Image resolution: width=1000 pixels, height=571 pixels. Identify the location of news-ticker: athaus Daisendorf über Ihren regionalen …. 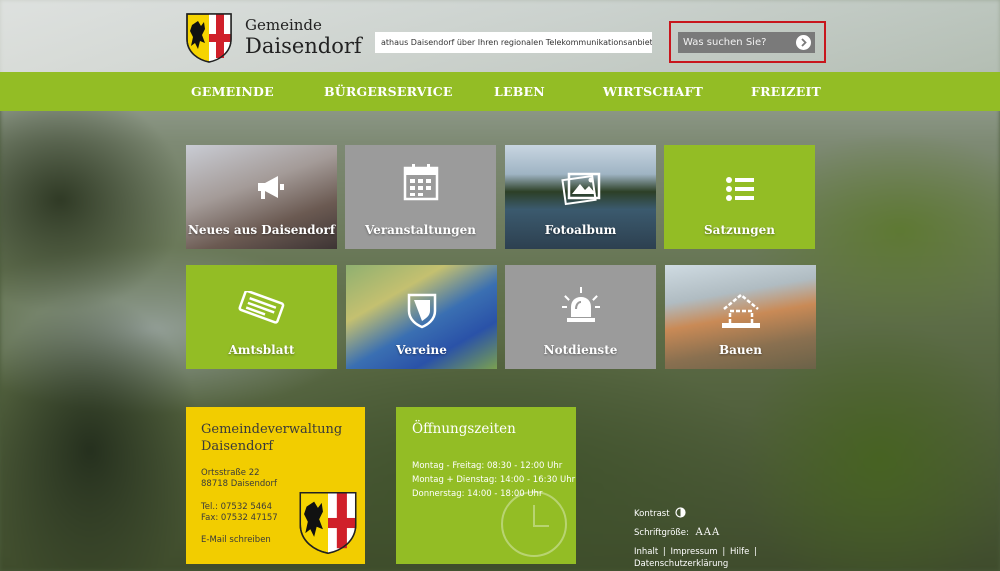
(513, 42).